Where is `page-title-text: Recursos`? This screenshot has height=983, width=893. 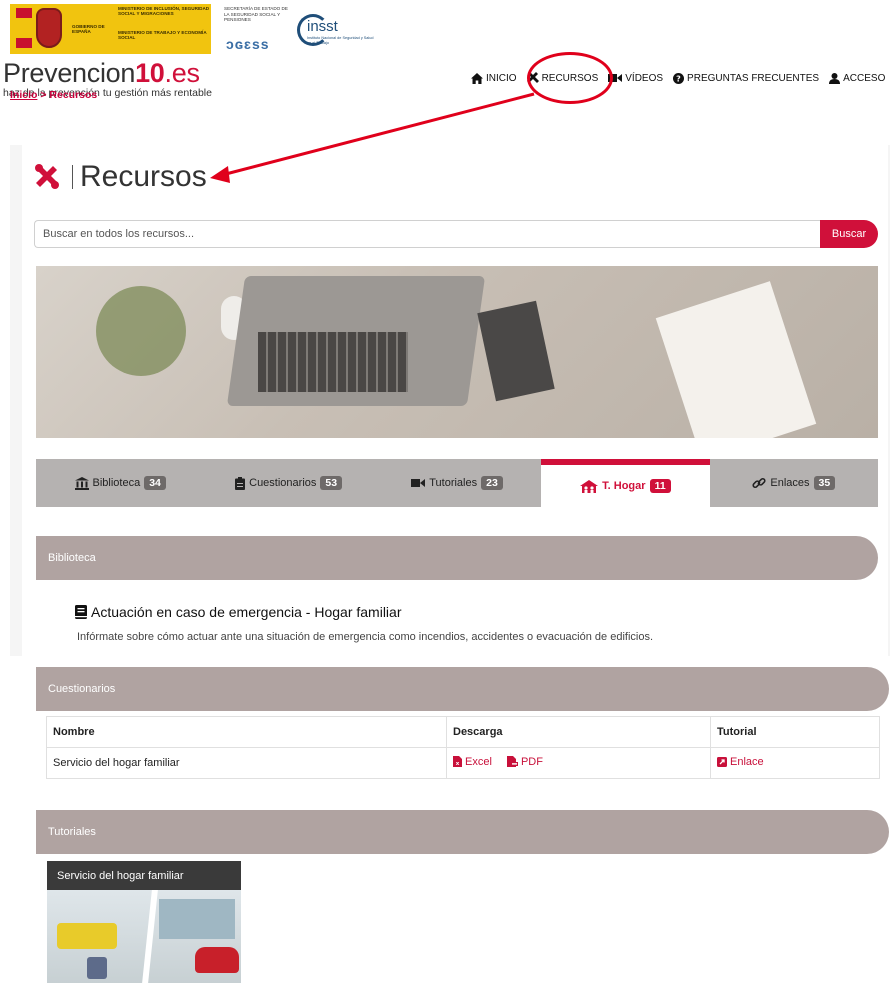 page-title-text: Recursos is located at coordinates (143, 176).